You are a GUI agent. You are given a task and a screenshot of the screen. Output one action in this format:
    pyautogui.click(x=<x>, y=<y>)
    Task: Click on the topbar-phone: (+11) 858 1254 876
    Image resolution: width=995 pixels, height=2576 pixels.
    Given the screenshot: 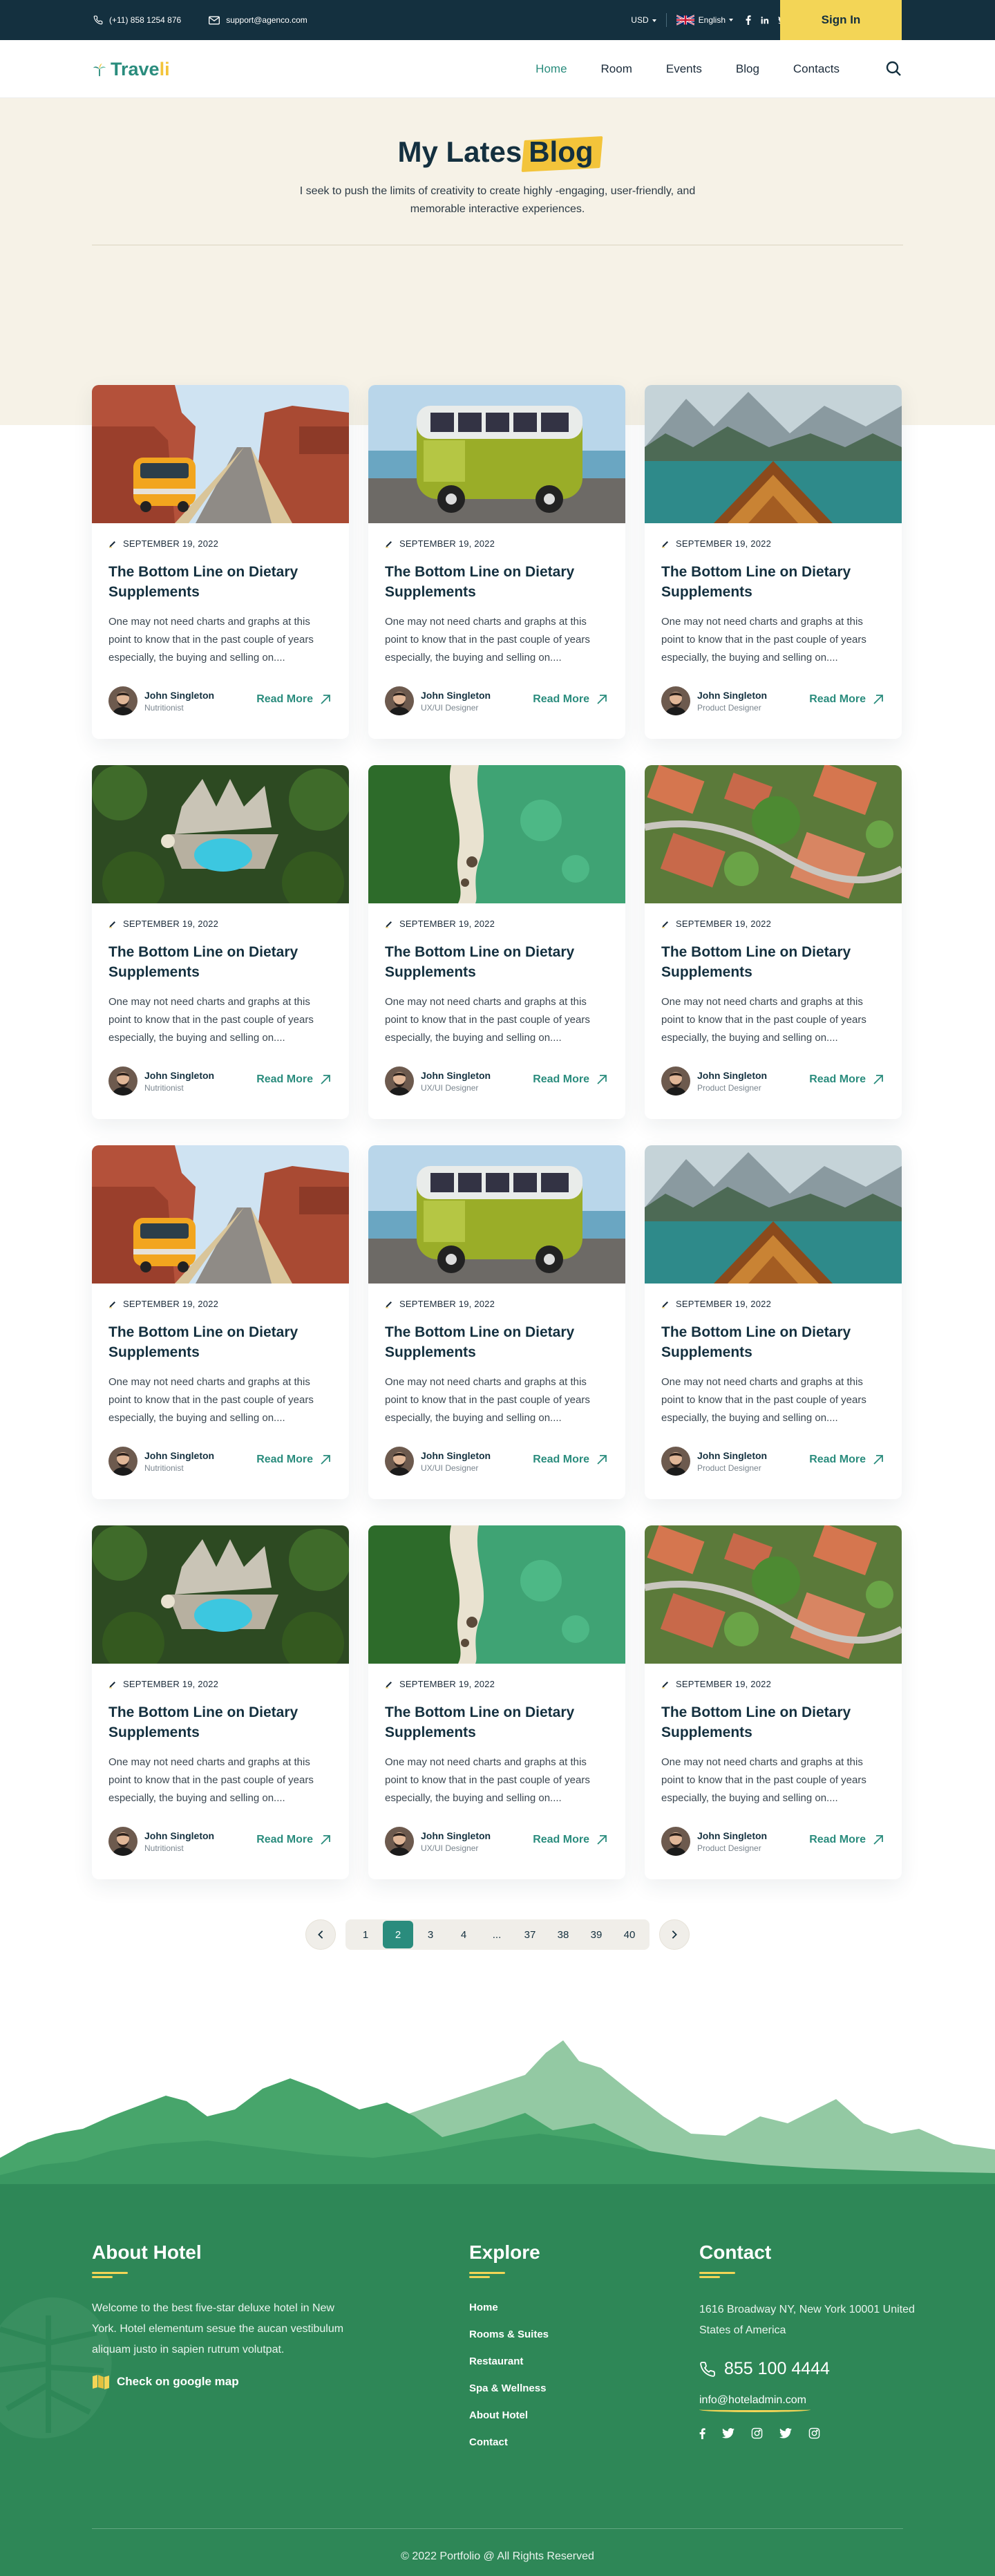 What is the action you would take?
    pyautogui.click(x=137, y=20)
    